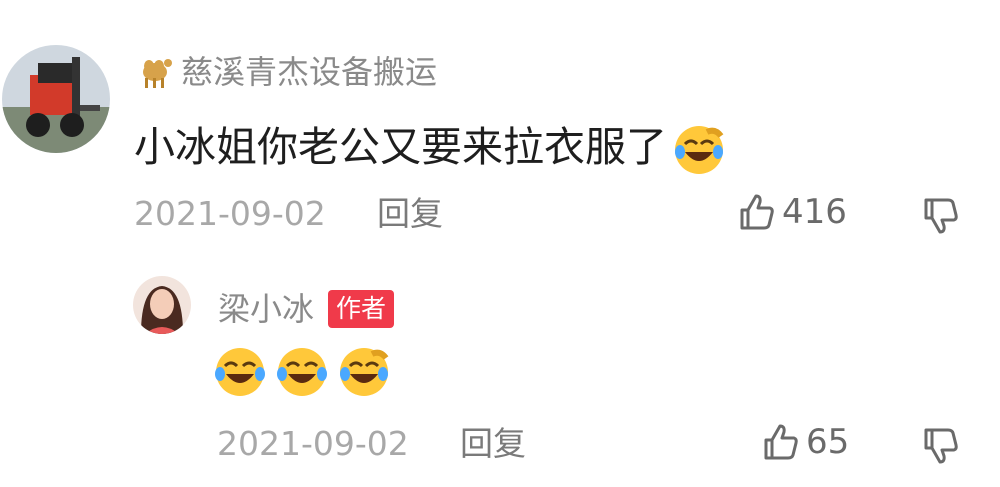 The image size is (1000, 487). I want to click on reply-date: 2021-09-02, so click(313, 443).